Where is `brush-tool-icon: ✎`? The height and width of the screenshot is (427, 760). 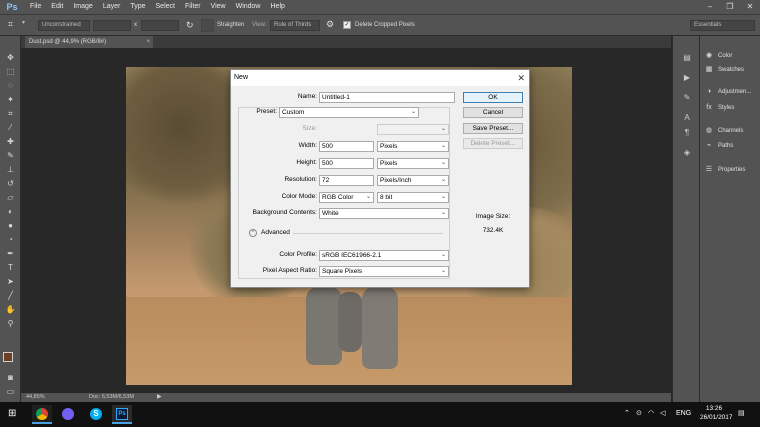
brush-tool-icon: ✎ is located at coordinates (10, 156).